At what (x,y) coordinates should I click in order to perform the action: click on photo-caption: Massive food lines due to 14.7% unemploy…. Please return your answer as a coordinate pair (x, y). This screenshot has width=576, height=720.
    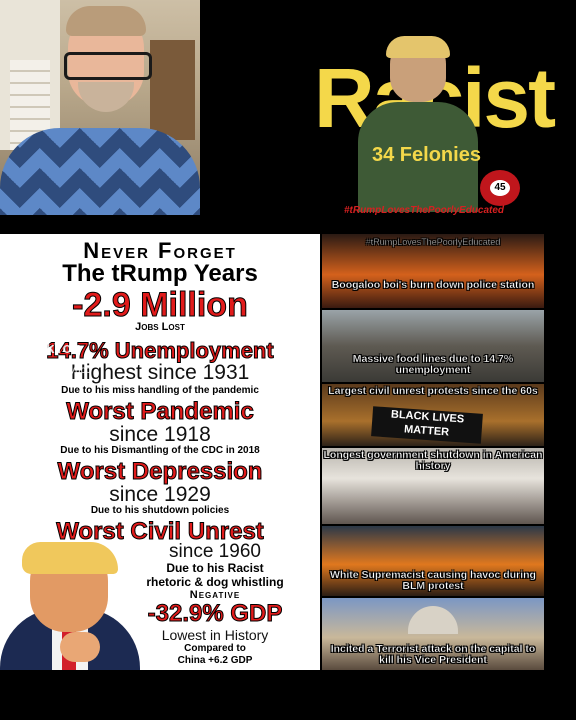
    Looking at the image, I should click on (433, 364).